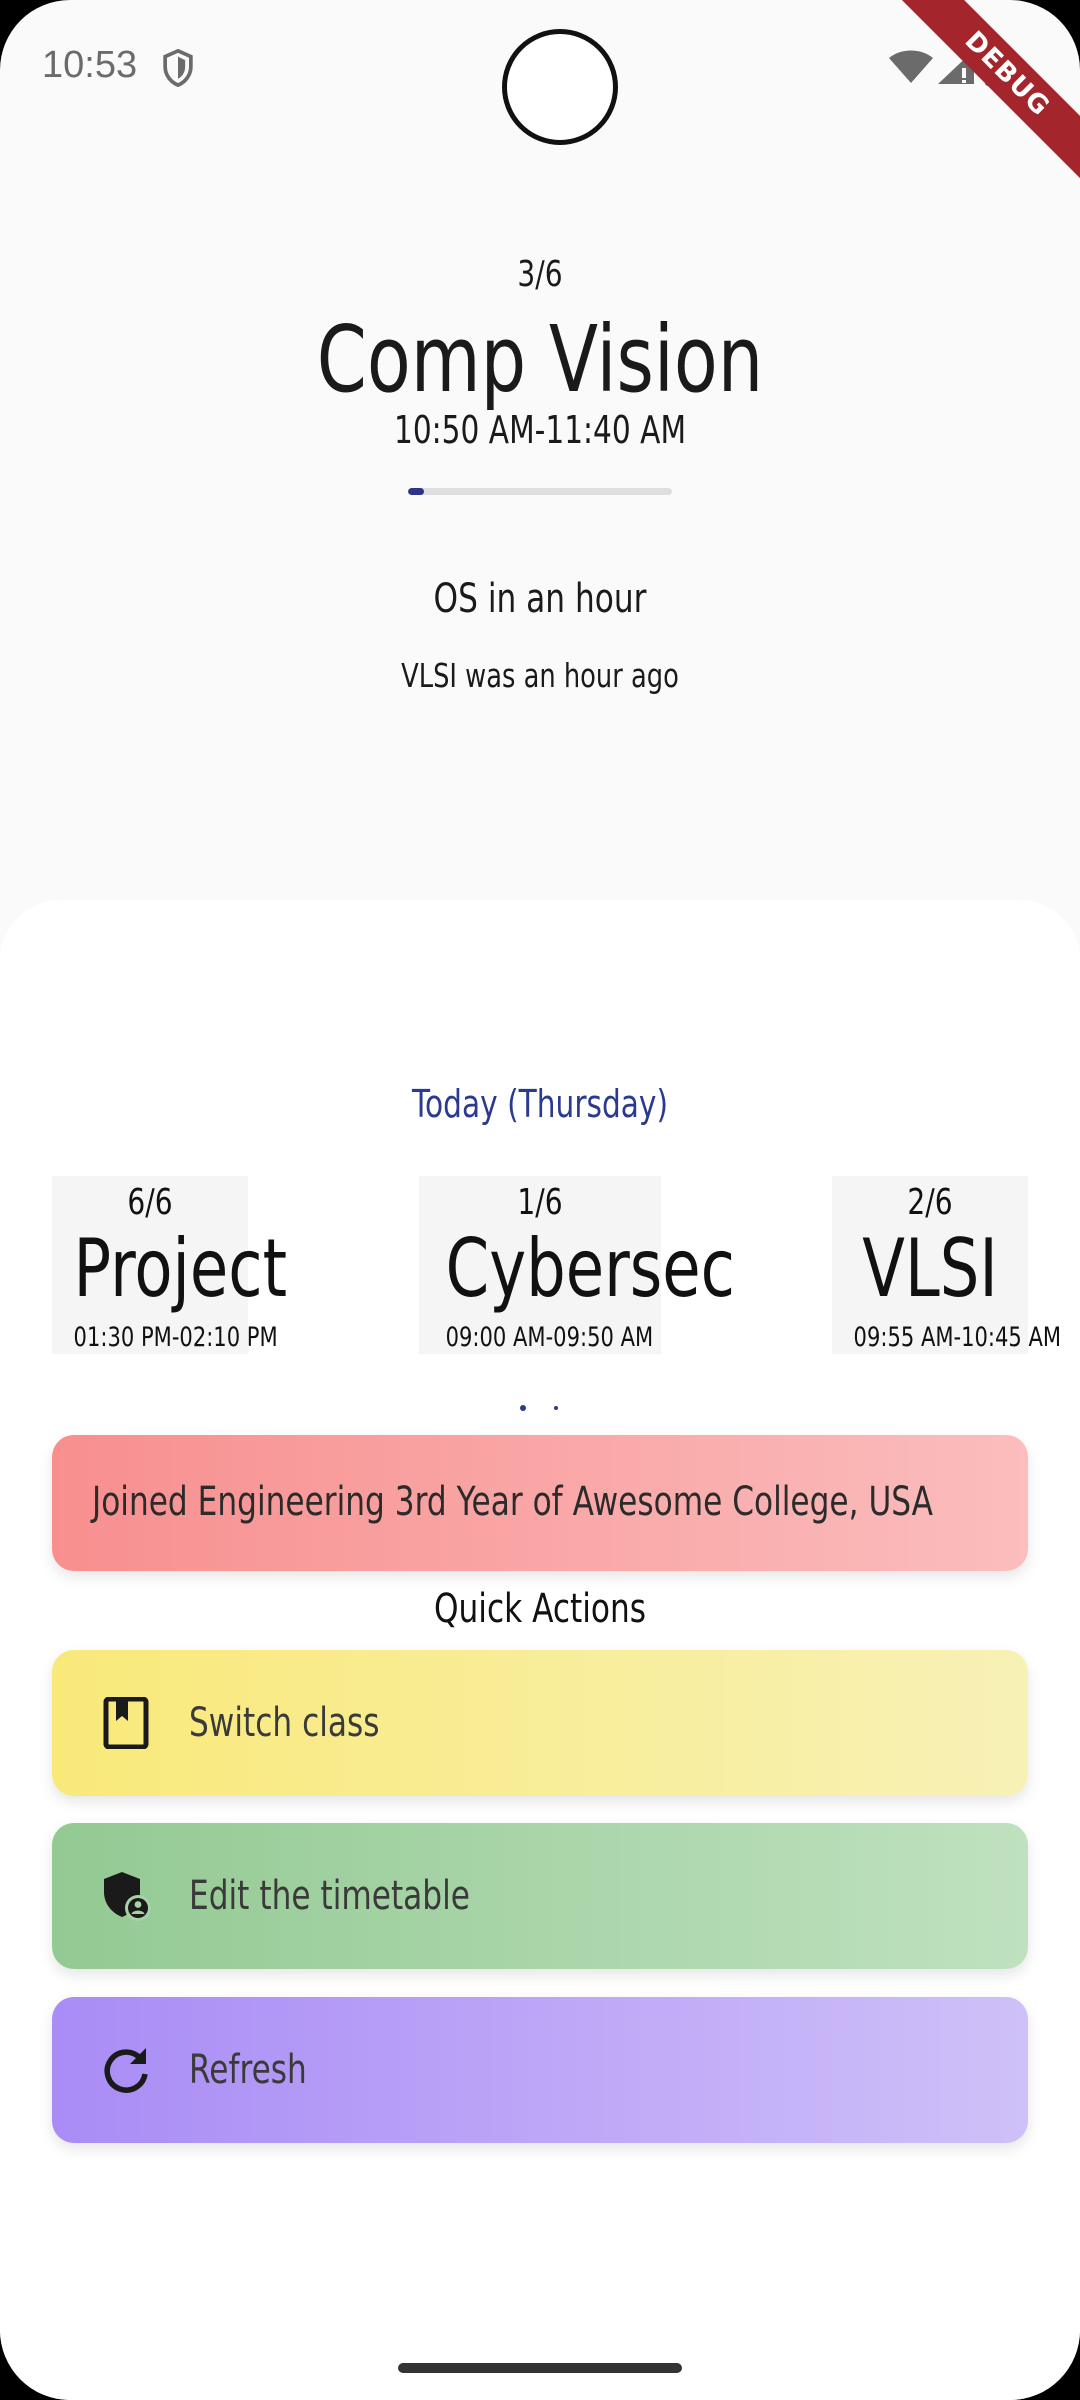 The image size is (1080, 2400). Describe the element at coordinates (329, 1896) in the screenshot. I see `edit-timetable-label: Edit the timetable` at that location.